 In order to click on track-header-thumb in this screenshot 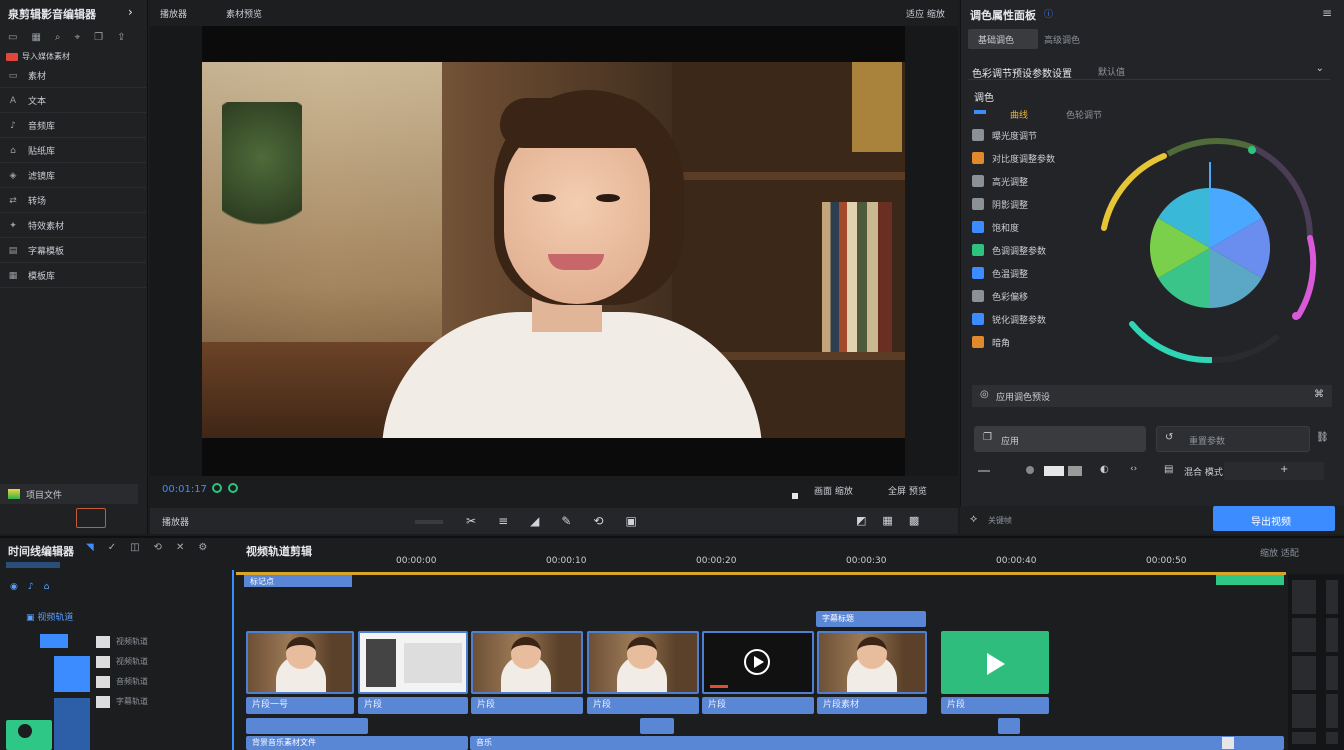, I will do `click(72, 674)`.